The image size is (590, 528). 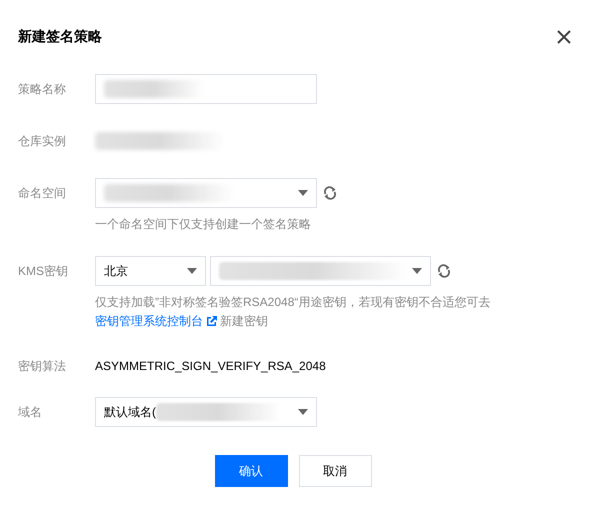 I want to click on hint-text: 仅支持加载”非对称签名验签RSA2048“用途密钥，若现有密钥不合适您可去 密钥管理系统控制台 新建密钥, so click(x=292, y=312).